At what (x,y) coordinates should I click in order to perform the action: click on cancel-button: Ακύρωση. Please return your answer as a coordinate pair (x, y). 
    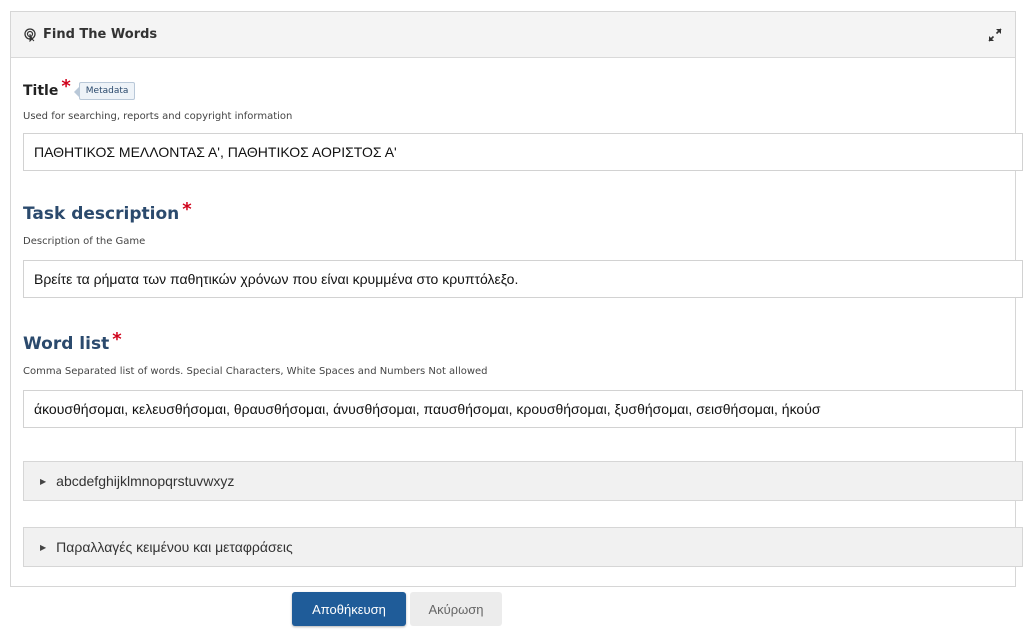
    Looking at the image, I should click on (456, 609).